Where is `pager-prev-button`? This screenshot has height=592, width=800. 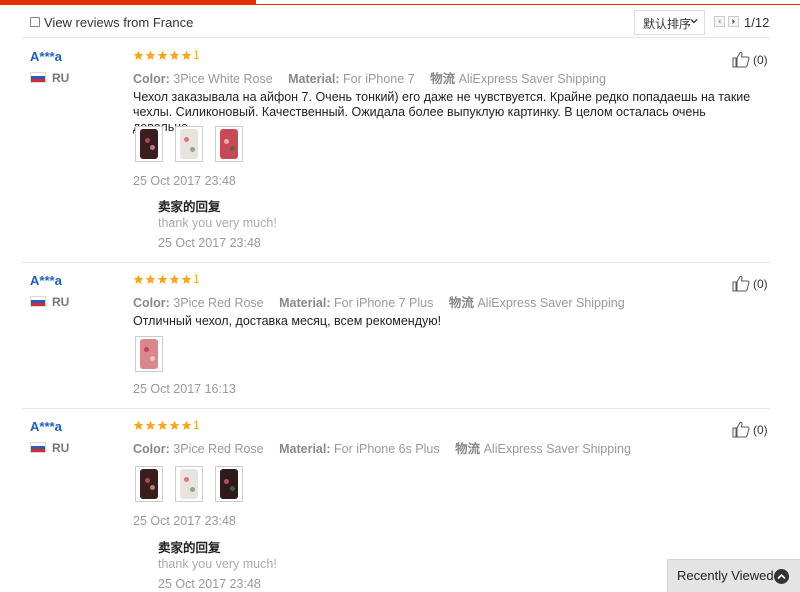
pager-prev-button is located at coordinates (719, 21).